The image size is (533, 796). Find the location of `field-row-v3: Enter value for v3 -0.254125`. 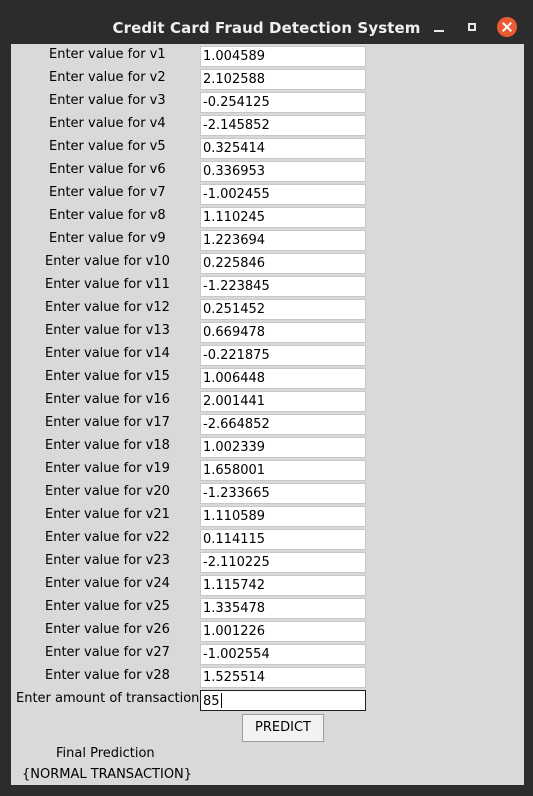

field-row-v3: Enter value for v3 -0.254125 is located at coordinates (267, 102).